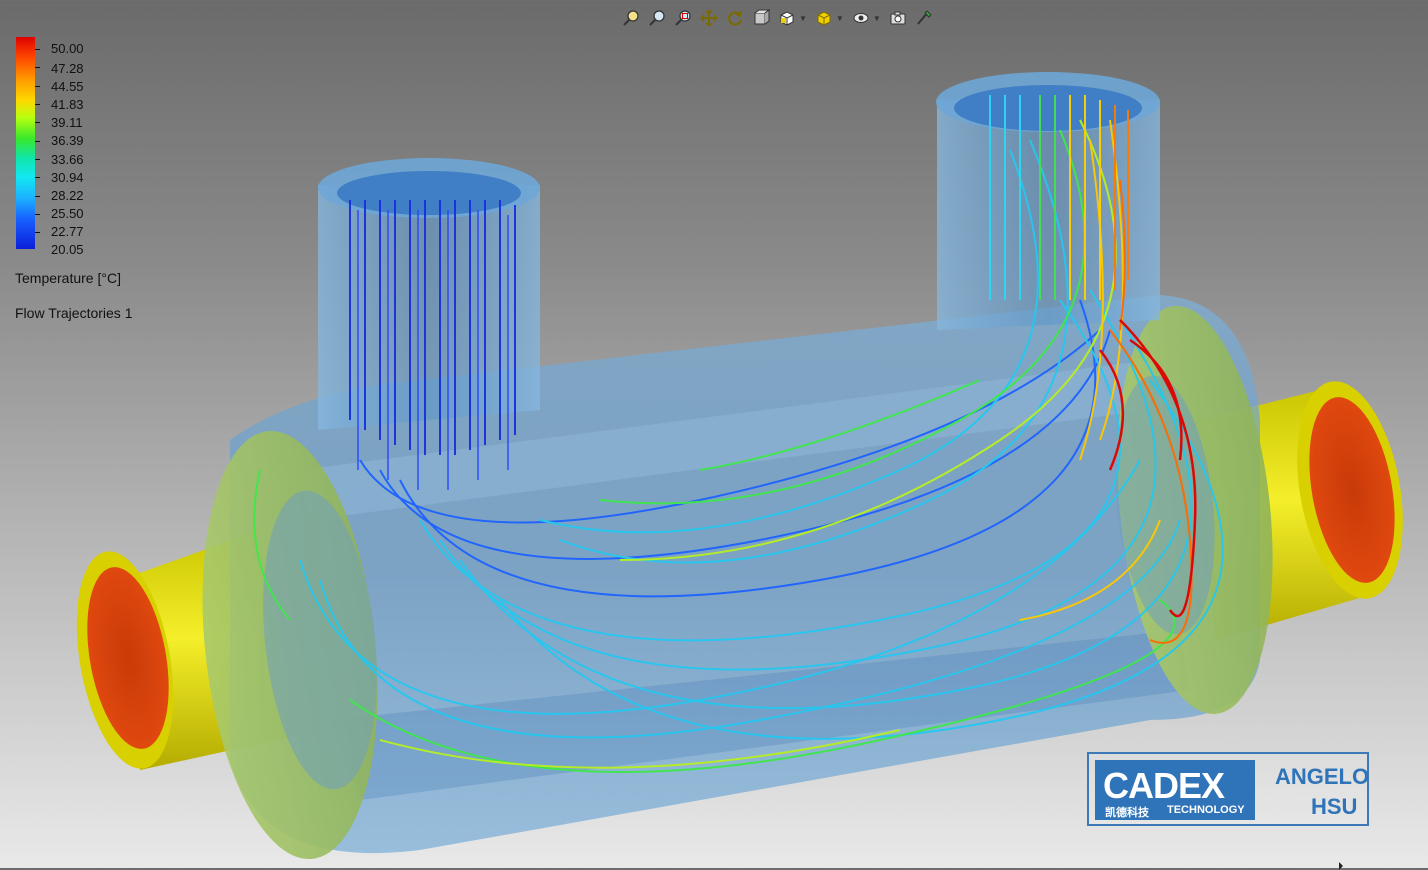  Describe the element at coordinates (735, 18) in the screenshot. I see `rotate-icon` at that location.